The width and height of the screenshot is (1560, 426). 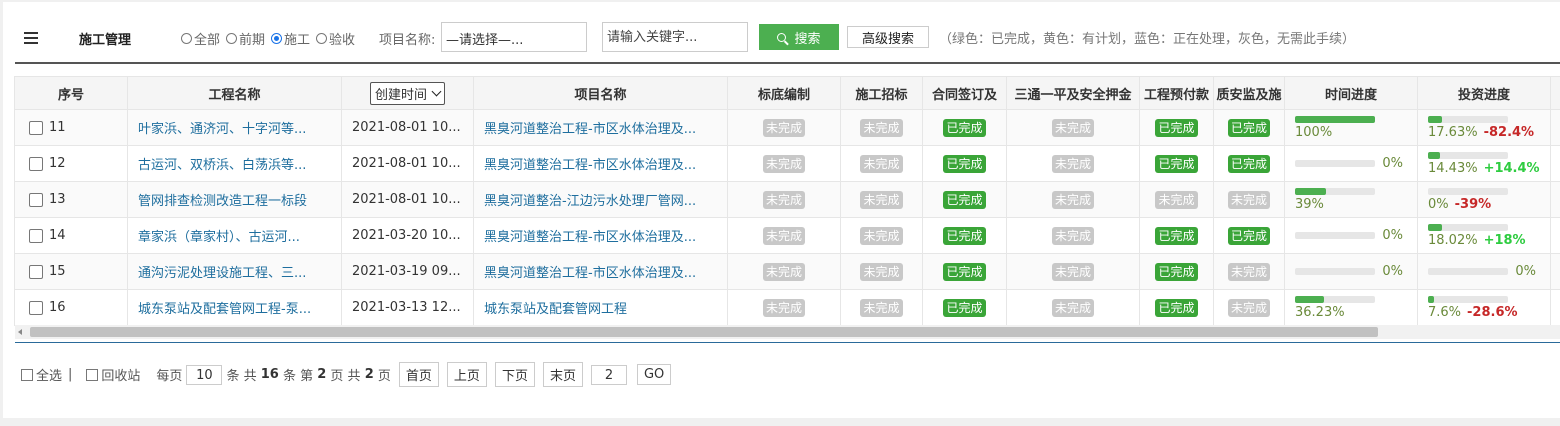 What do you see at coordinates (1445, 312) in the screenshot?
I see `invest-progress-value: 7.6%` at bounding box center [1445, 312].